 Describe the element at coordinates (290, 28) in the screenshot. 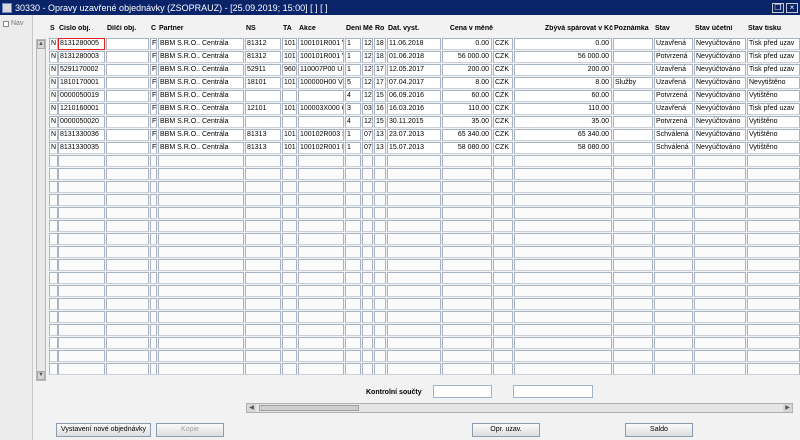

I see `header-ta: TA` at that location.